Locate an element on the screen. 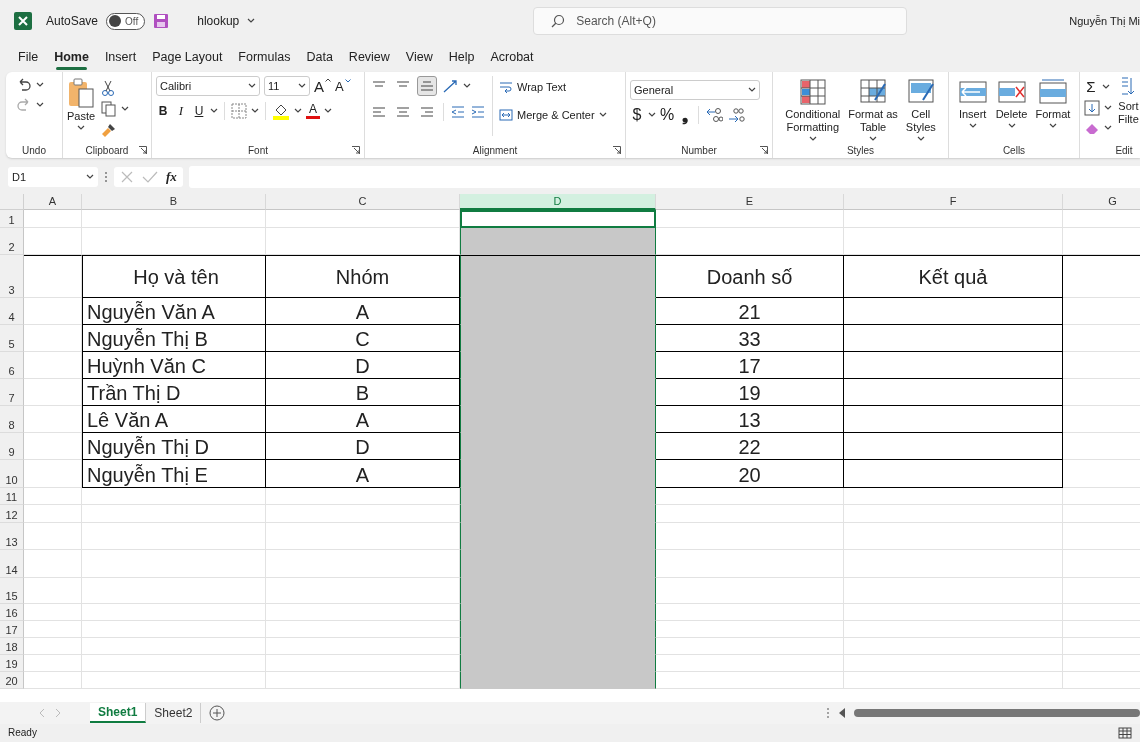 This screenshot has height=742, width=1140. row-header: 3 is located at coordinates (12, 276).